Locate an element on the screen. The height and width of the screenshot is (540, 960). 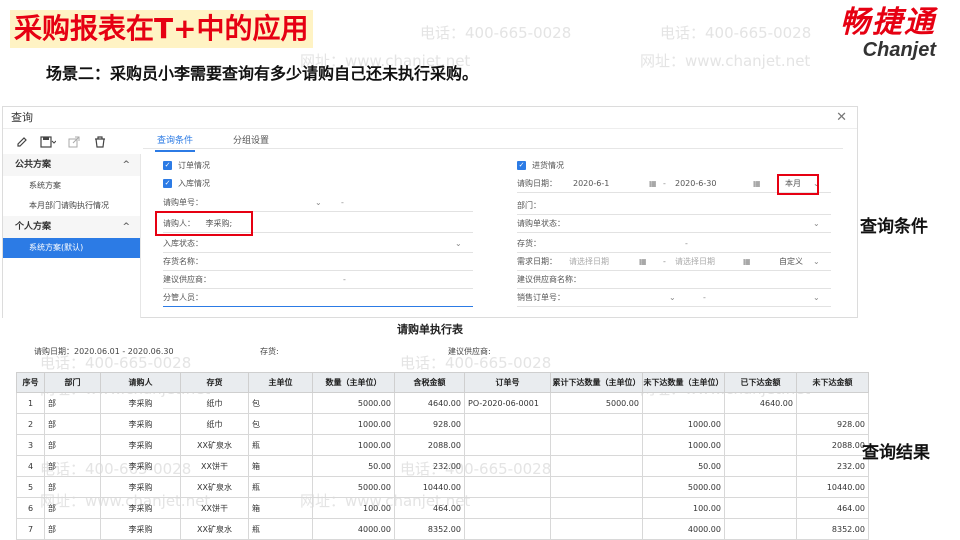
inventory-field: 存货： - is located at coordinates (674, 244).